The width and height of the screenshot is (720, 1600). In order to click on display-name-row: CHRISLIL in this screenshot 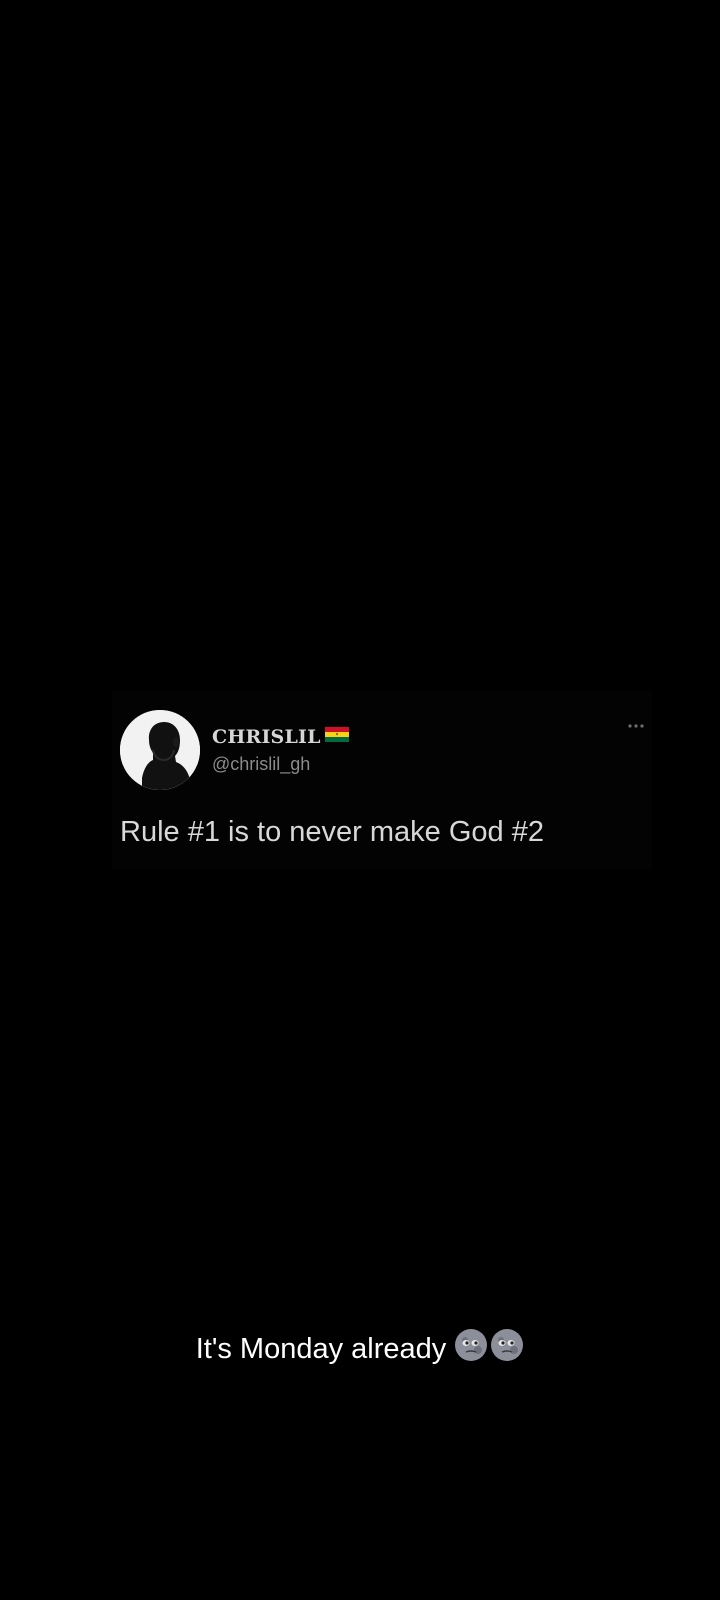, I will do `click(280, 737)`.